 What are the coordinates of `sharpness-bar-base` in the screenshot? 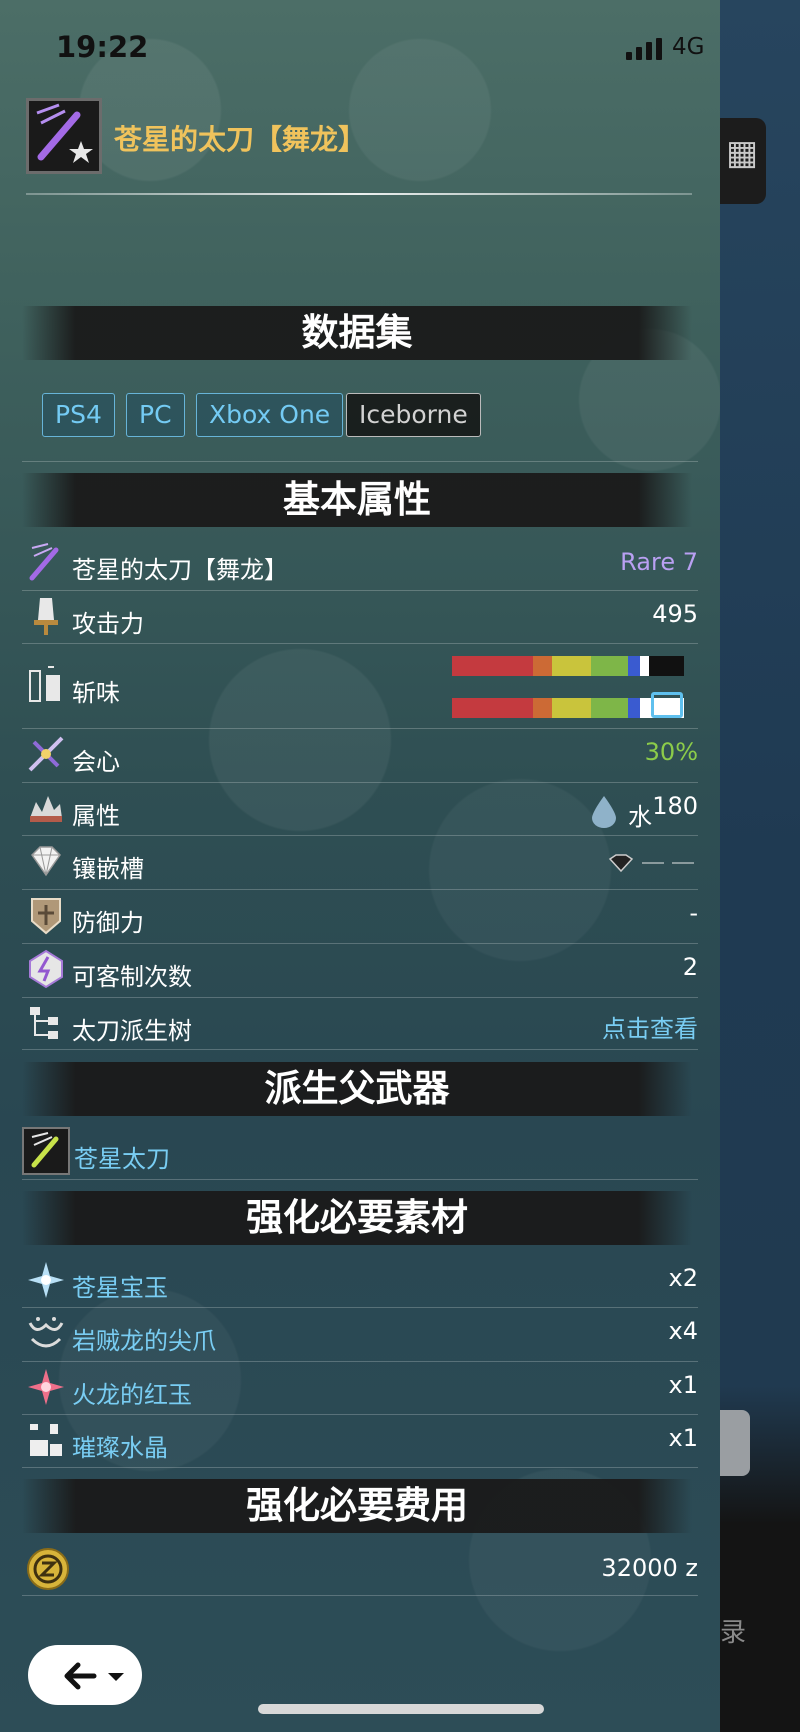 It's located at (568, 666).